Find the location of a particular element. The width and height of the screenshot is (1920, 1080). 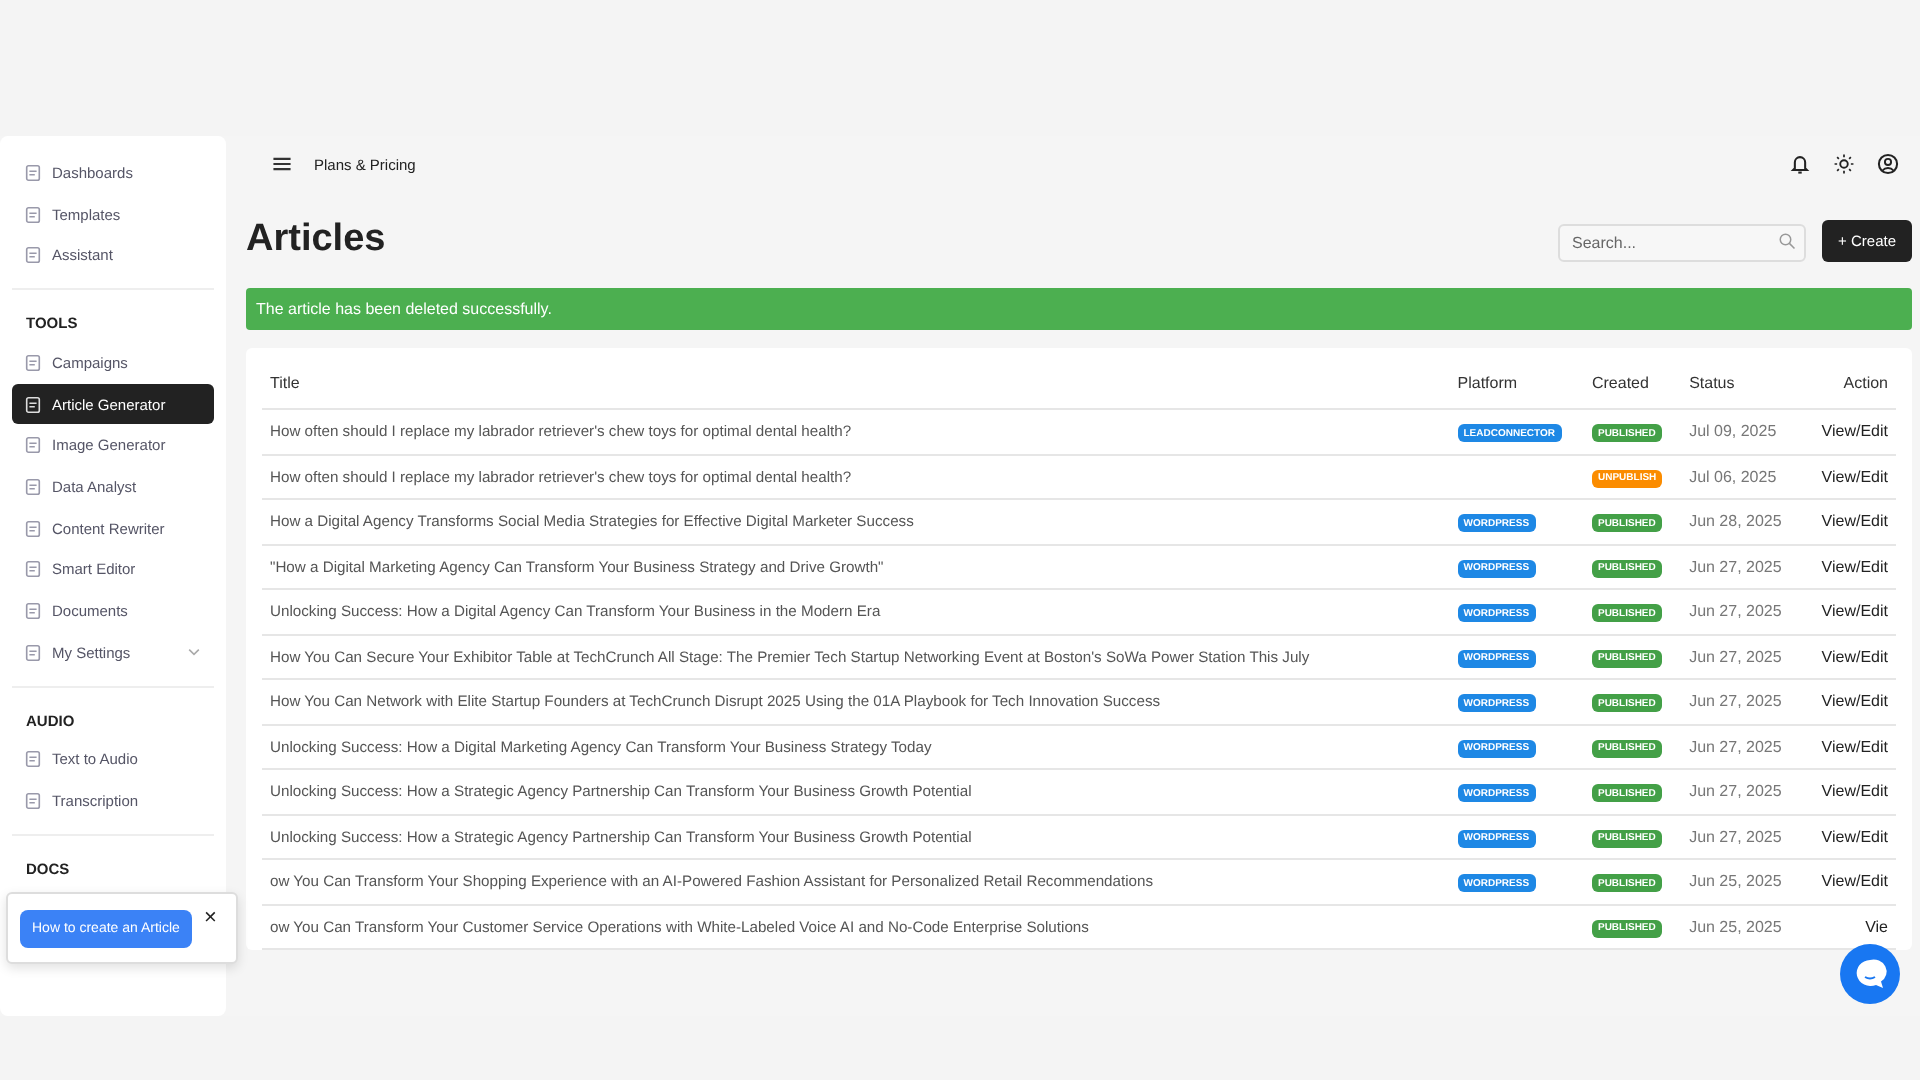

menu-icon is located at coordinates (282, 164).